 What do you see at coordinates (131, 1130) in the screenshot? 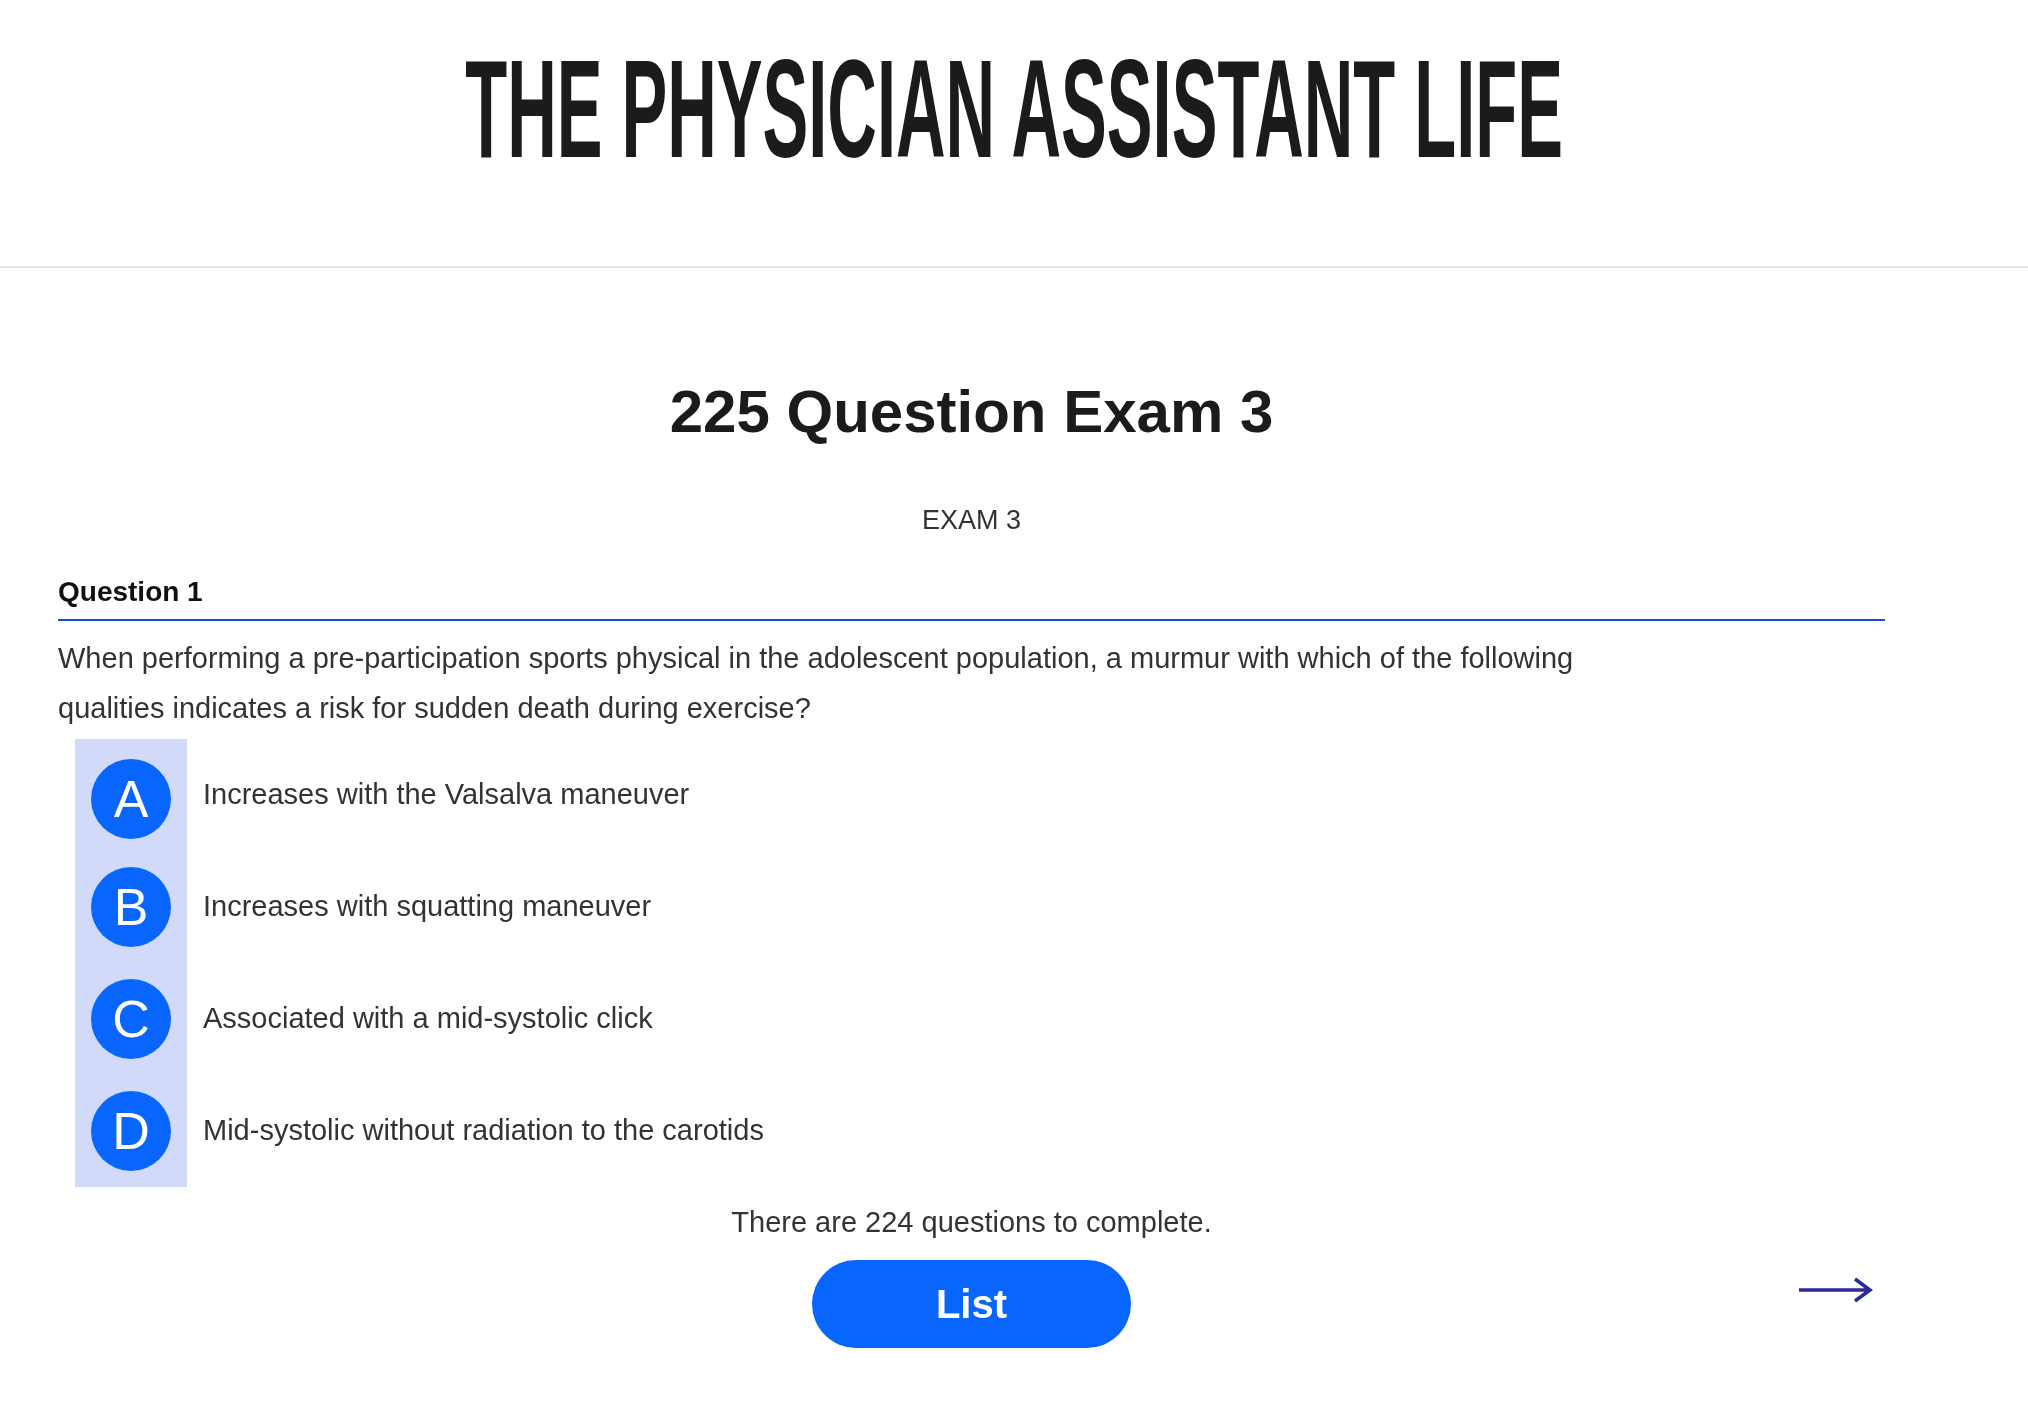
I see `option-letter-button: D` at bounding box center [131, 1130].